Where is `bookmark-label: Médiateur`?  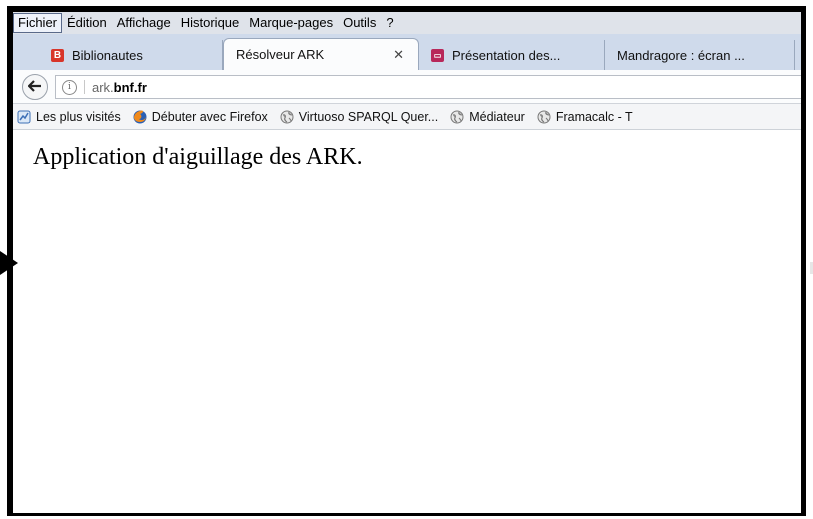
bookmark-label: Médiateur is located at coordinates (497, 116).